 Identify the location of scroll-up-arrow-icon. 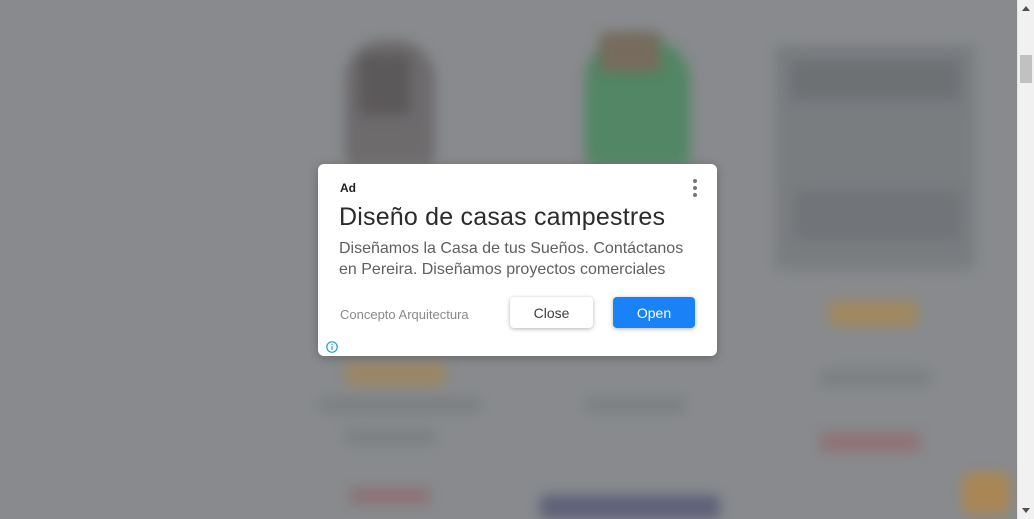
(1026, 8).